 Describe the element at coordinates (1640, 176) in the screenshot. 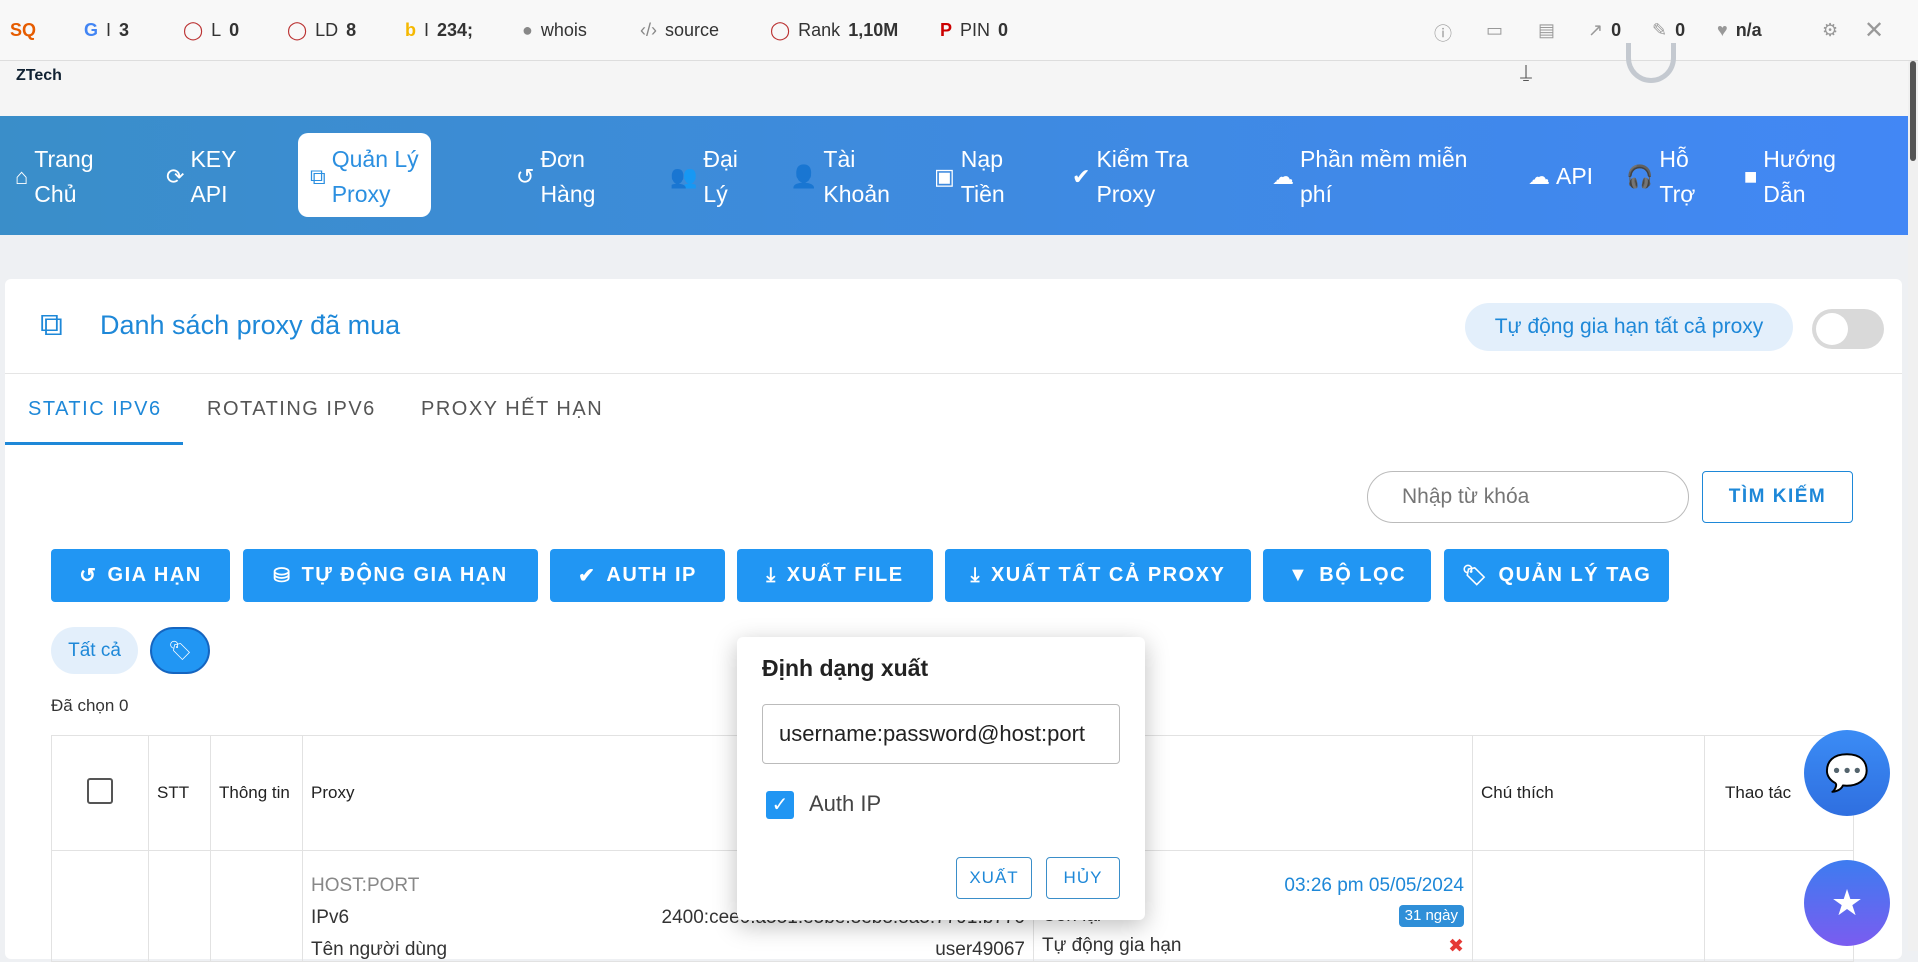

I see `headset-icon: 🎧` at that location.